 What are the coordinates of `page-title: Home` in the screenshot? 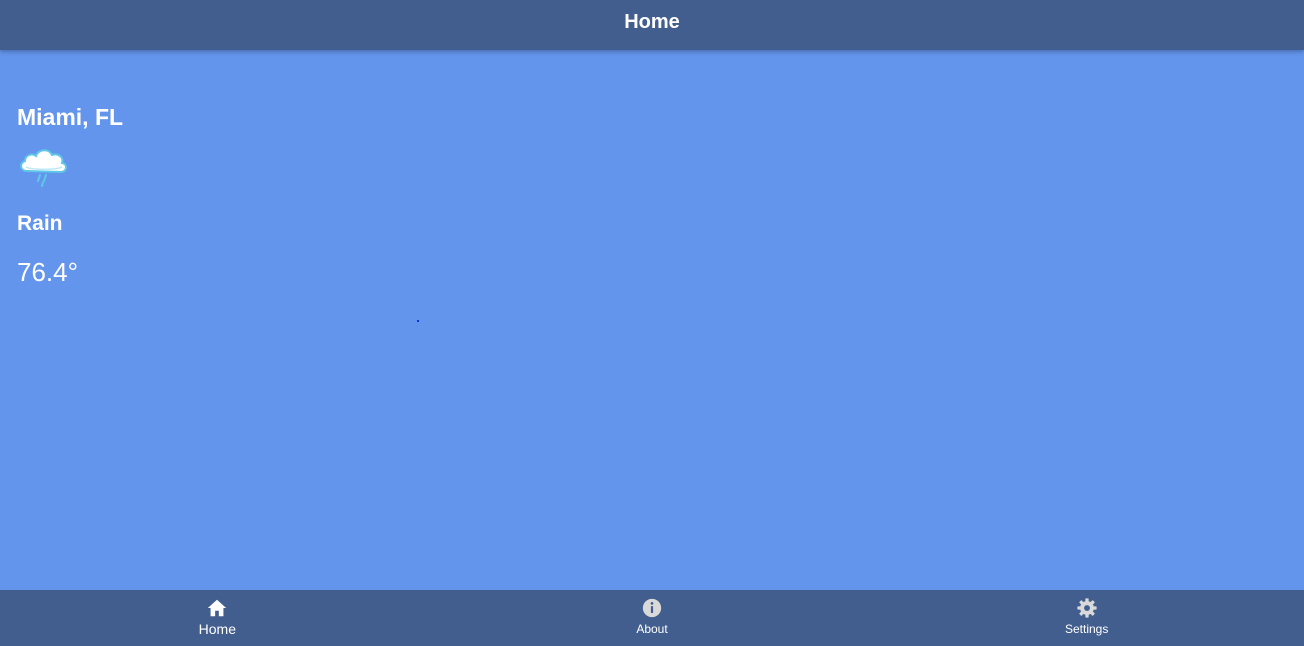 It's located at (652, 21).